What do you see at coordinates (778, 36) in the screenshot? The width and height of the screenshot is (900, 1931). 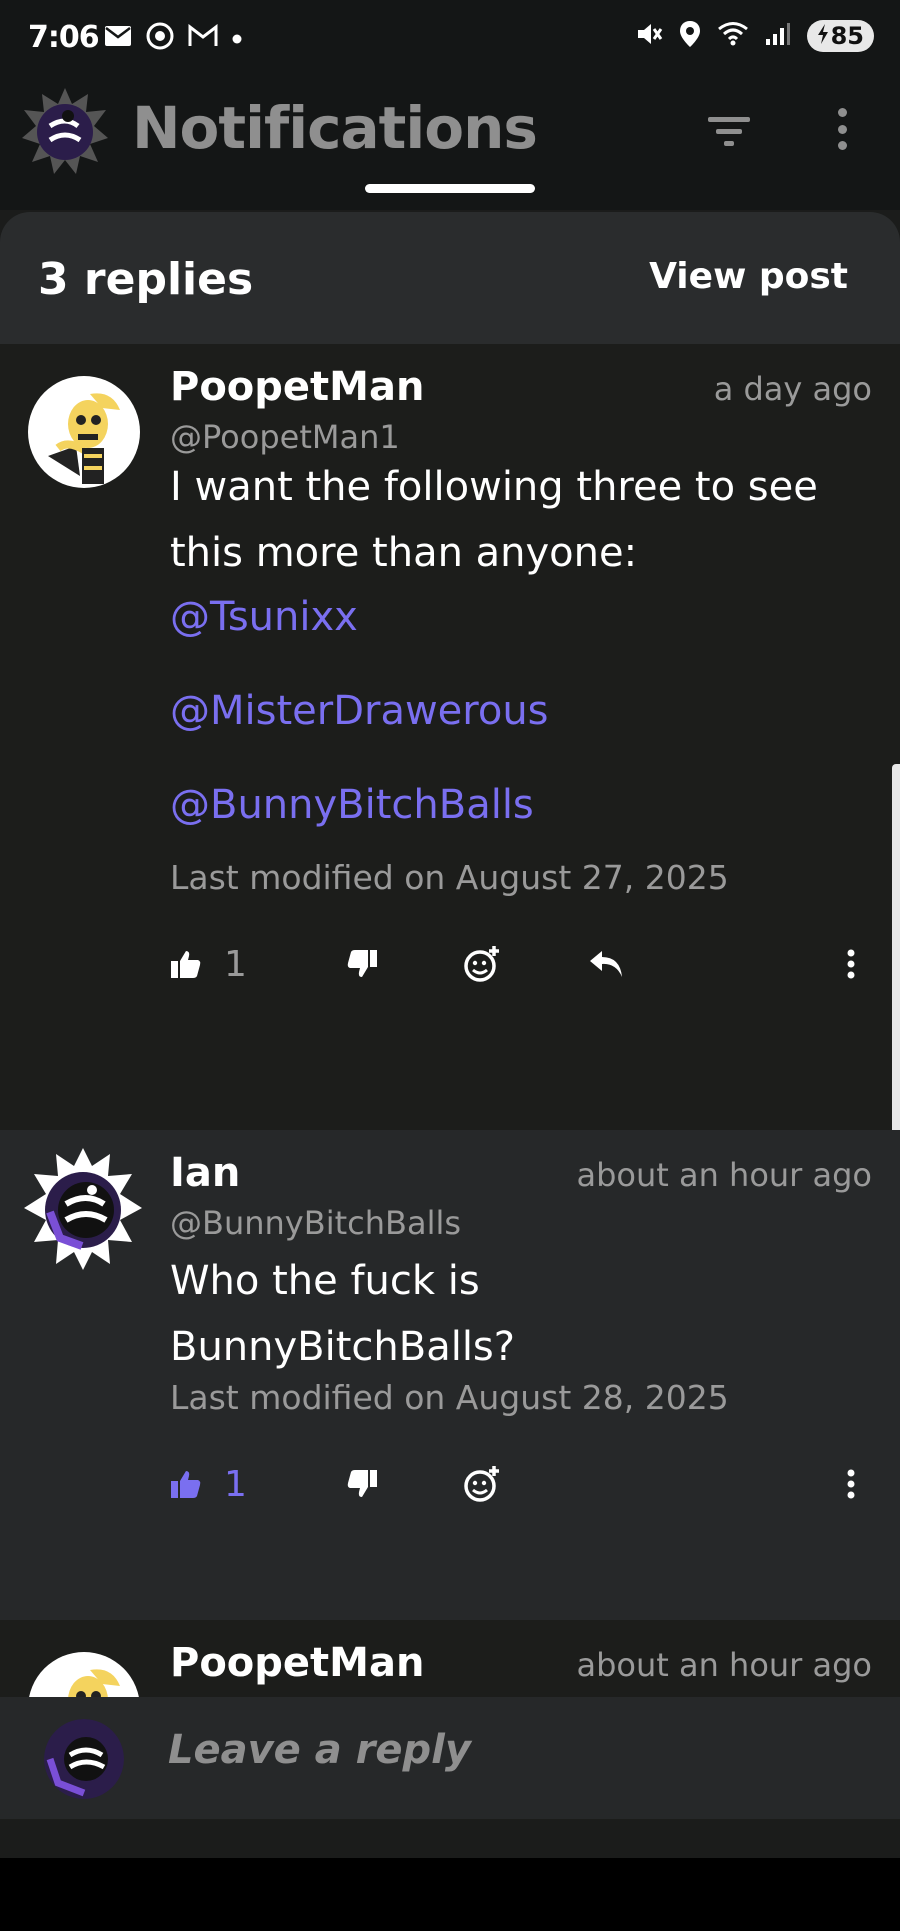 I see `signal-icon` at bounding box center [778, 36].